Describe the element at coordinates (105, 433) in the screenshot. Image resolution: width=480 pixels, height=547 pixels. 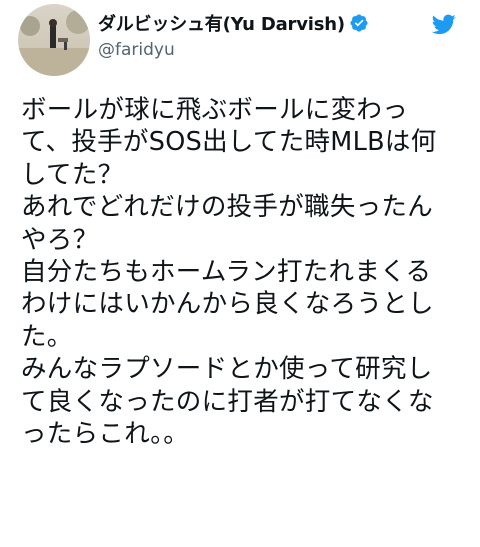
I see `tweet-line: ったらこれ。。` at that location.